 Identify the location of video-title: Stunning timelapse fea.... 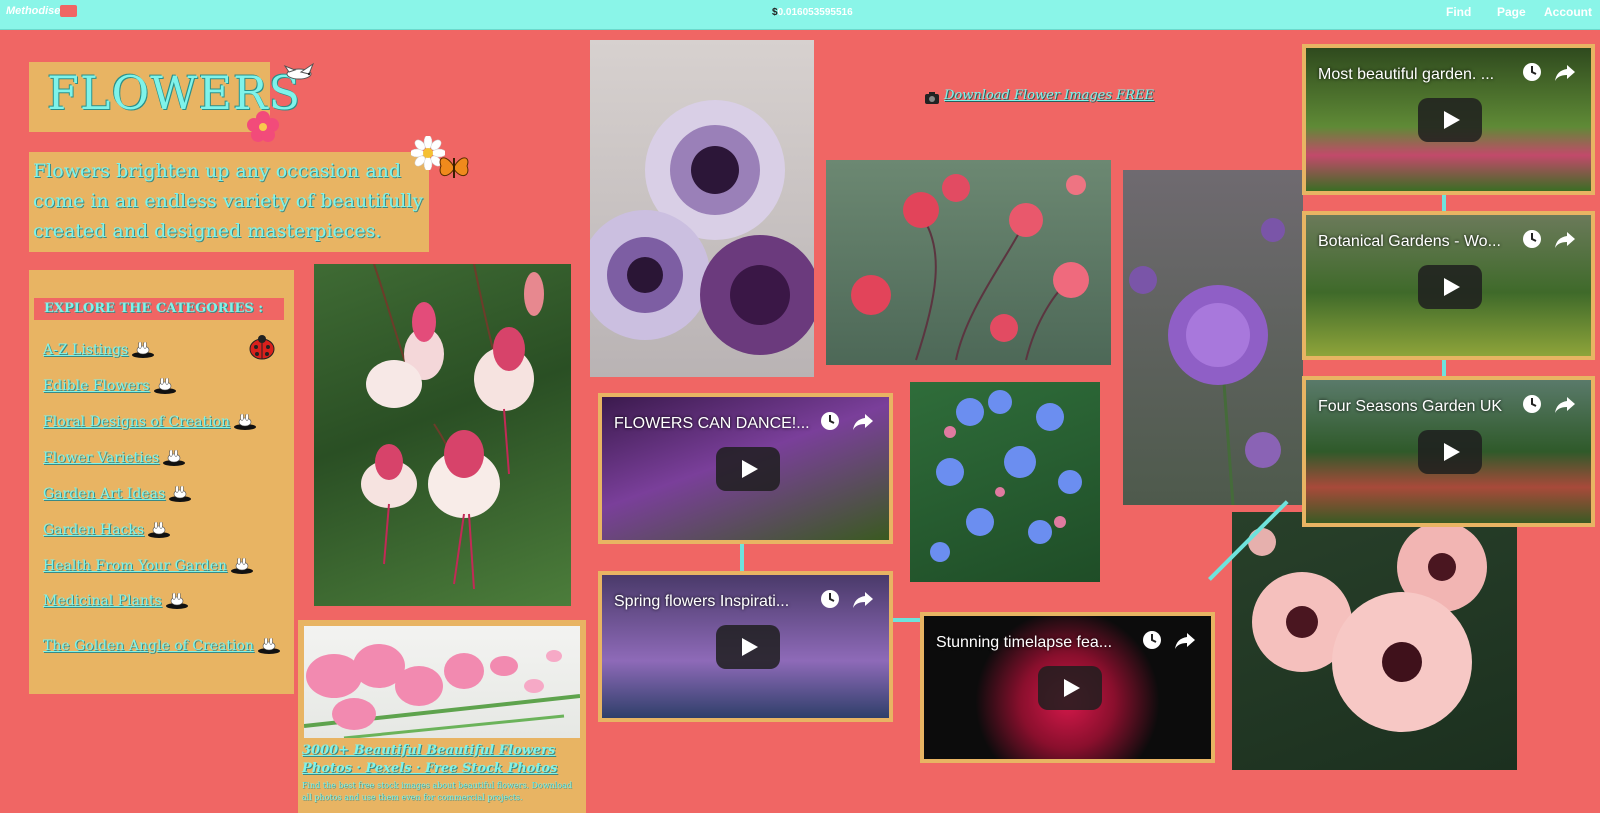
(1024, 642).